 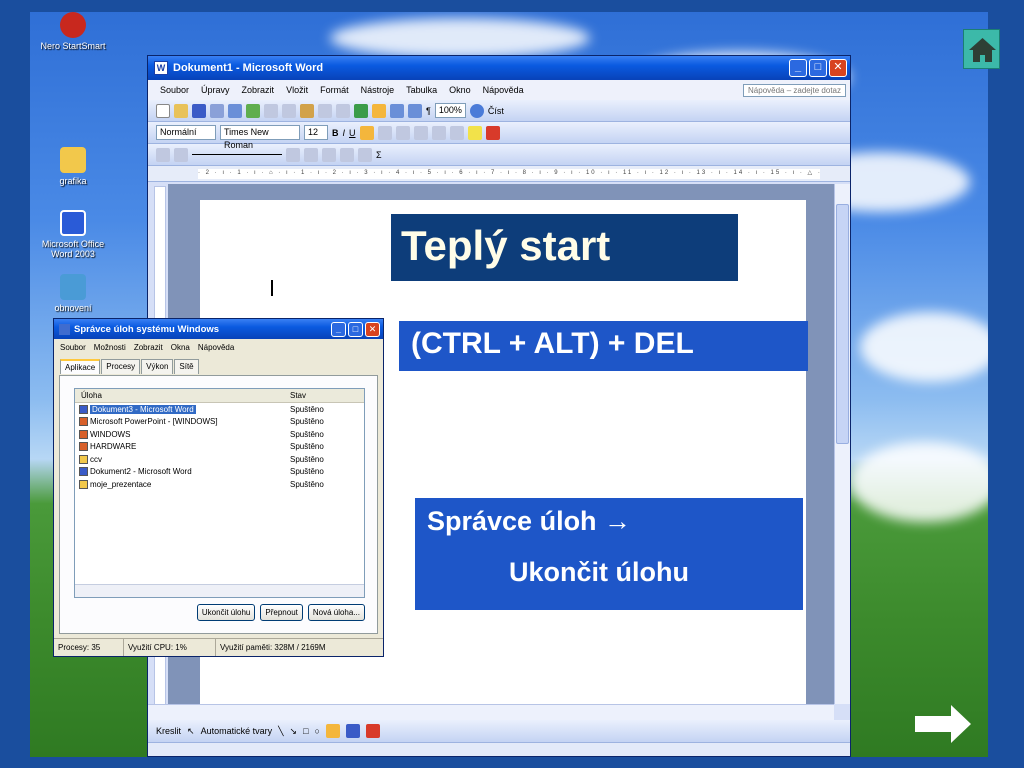 I want to click on pilcrow-icon: ¶, so click(x=428, y=111).